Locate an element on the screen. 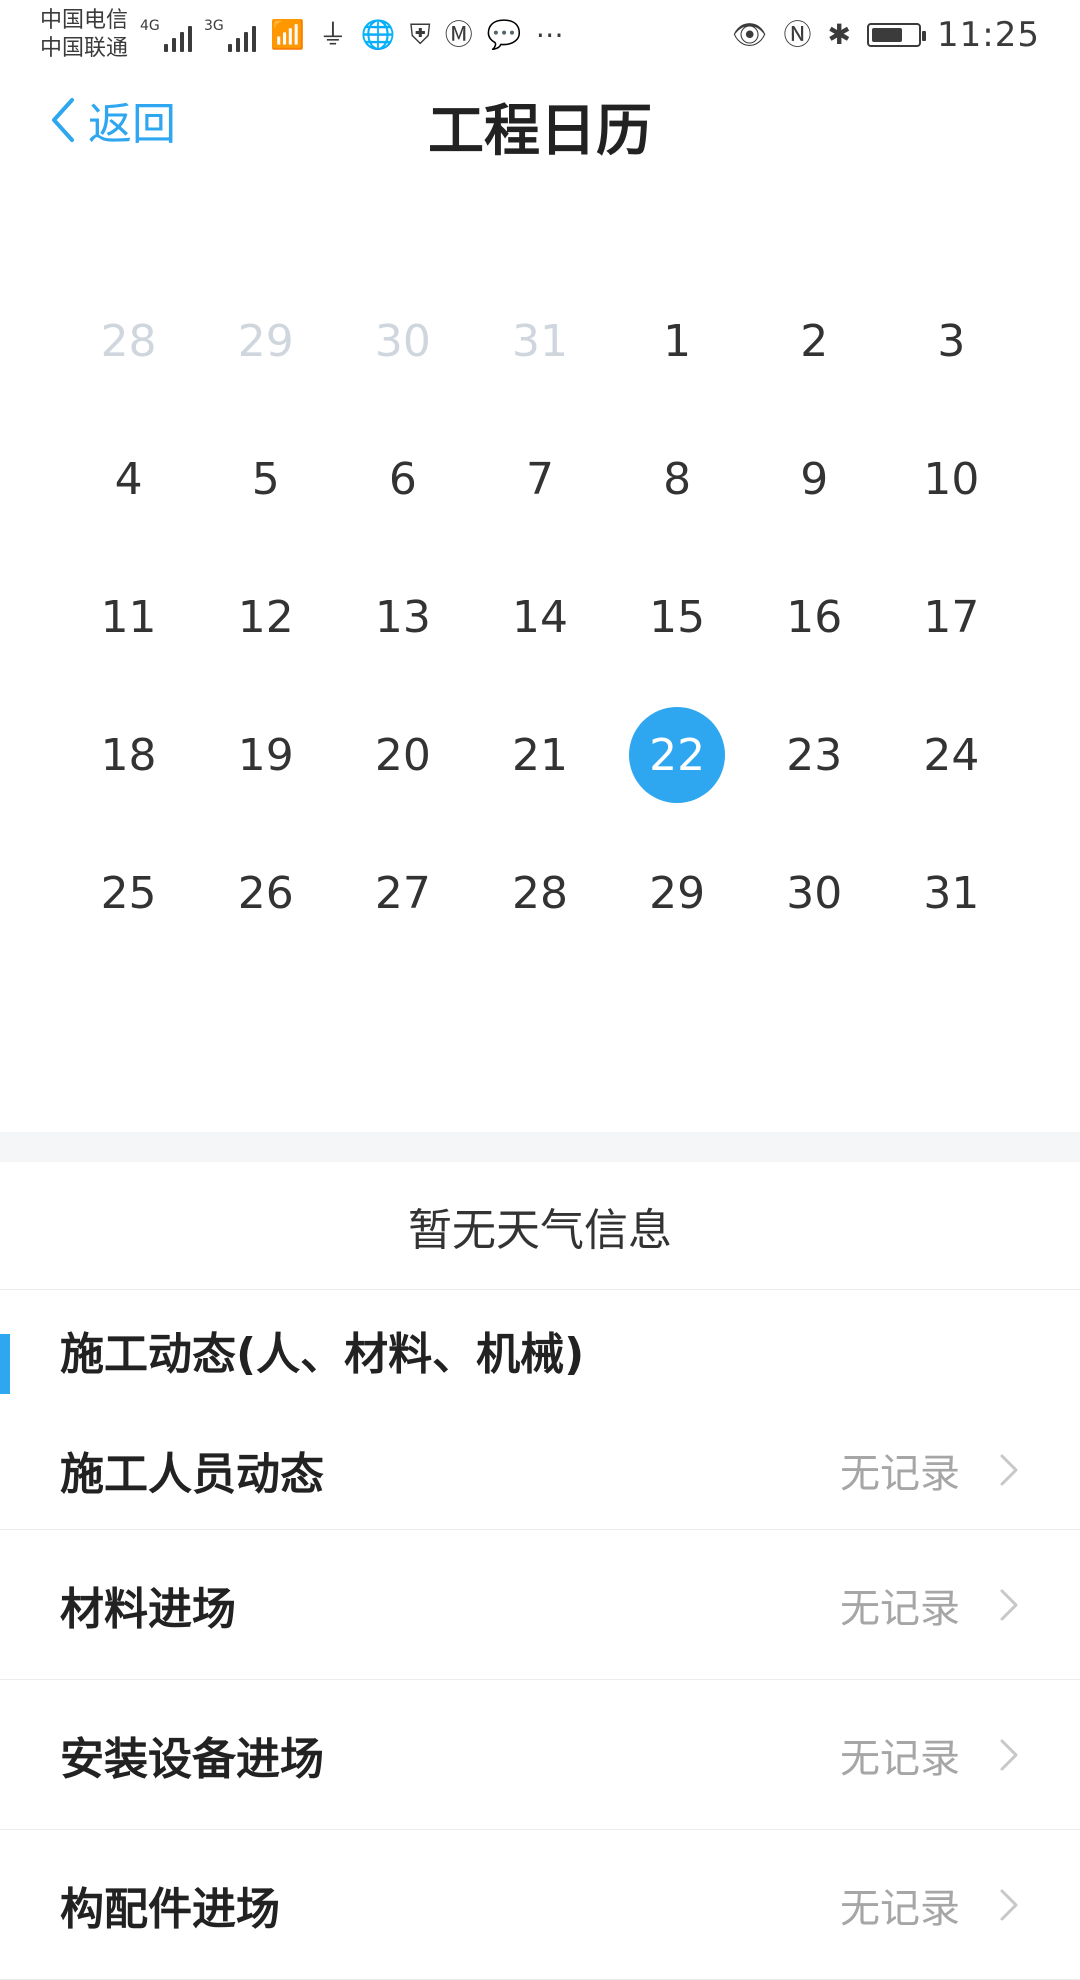 This screenshot has width=1080, height=1980. selected-day-indicator: 22 is located at coordinates (677, 755).